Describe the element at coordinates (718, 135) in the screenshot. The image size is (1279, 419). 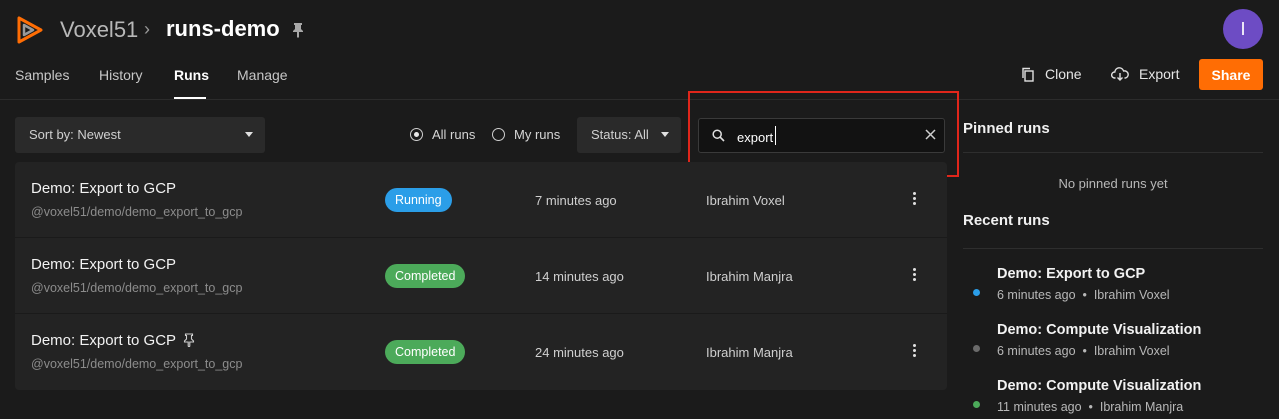
I see `search-icon` at that location.